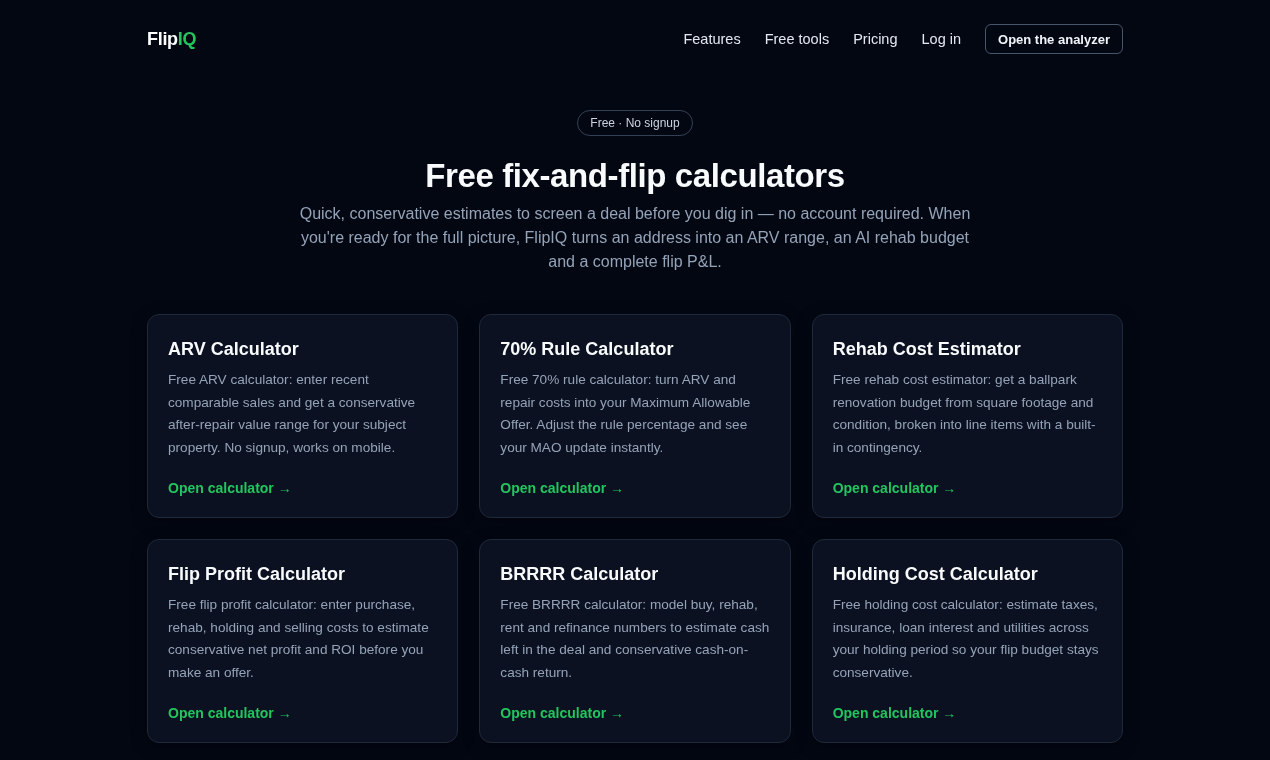 This screenshot has height=760, width=1270. What do you see at coordinates (935, 574) in the screenshot?
I see `card-title: Holding Cost Calculator` at bounding box center [935, 574].